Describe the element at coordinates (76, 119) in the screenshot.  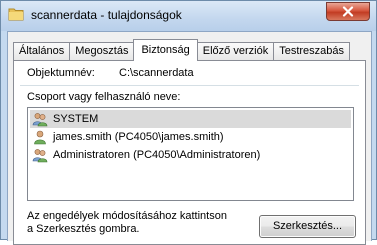
I see `principal-name: SYSTEM` at that location.